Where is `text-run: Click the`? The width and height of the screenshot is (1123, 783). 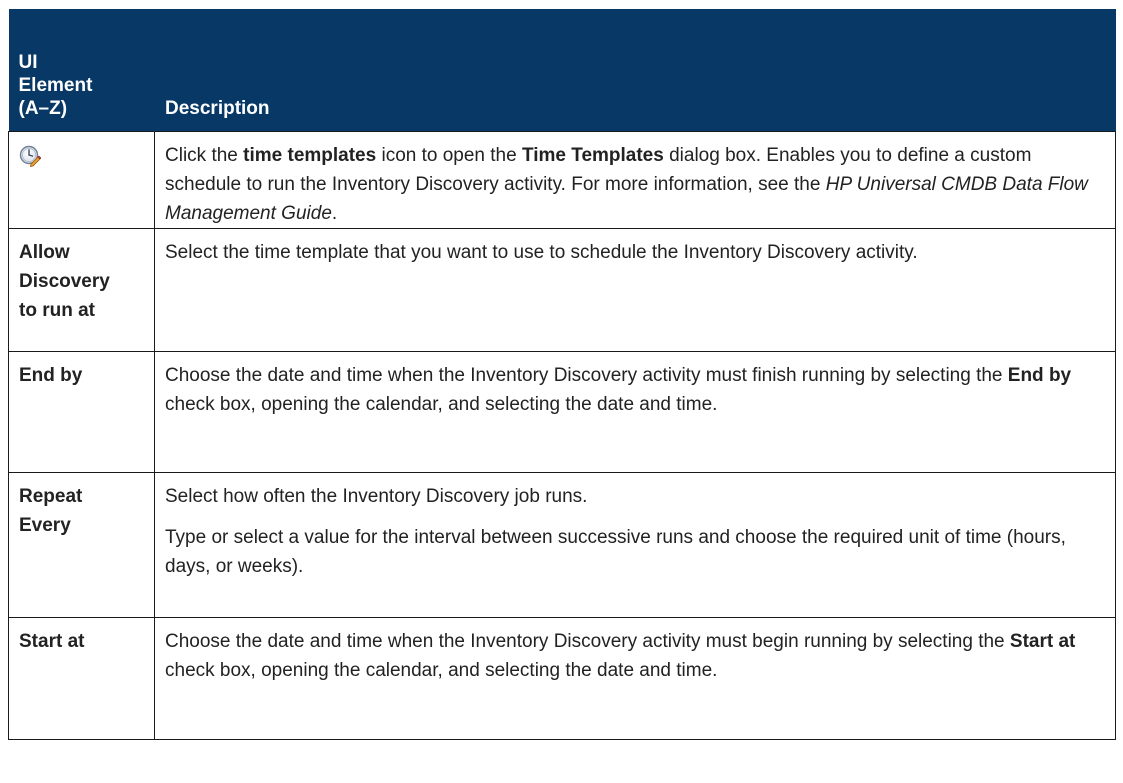 text-run: Click the is located at coordinates (204, 155).